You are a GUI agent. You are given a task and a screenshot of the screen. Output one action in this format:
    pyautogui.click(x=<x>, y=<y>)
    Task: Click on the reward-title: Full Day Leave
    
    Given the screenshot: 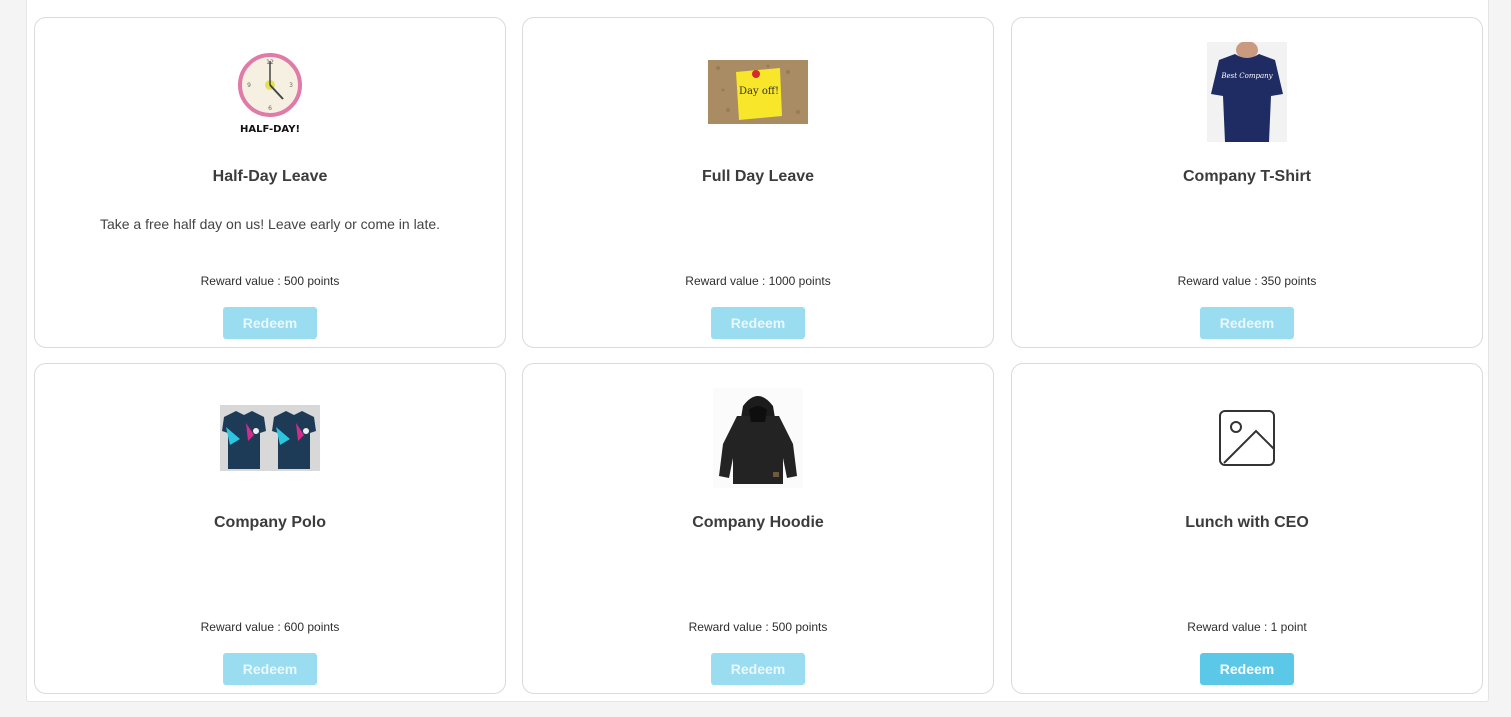 What is the action you would take?
    pyautogui.click(x=758, y=176)
    